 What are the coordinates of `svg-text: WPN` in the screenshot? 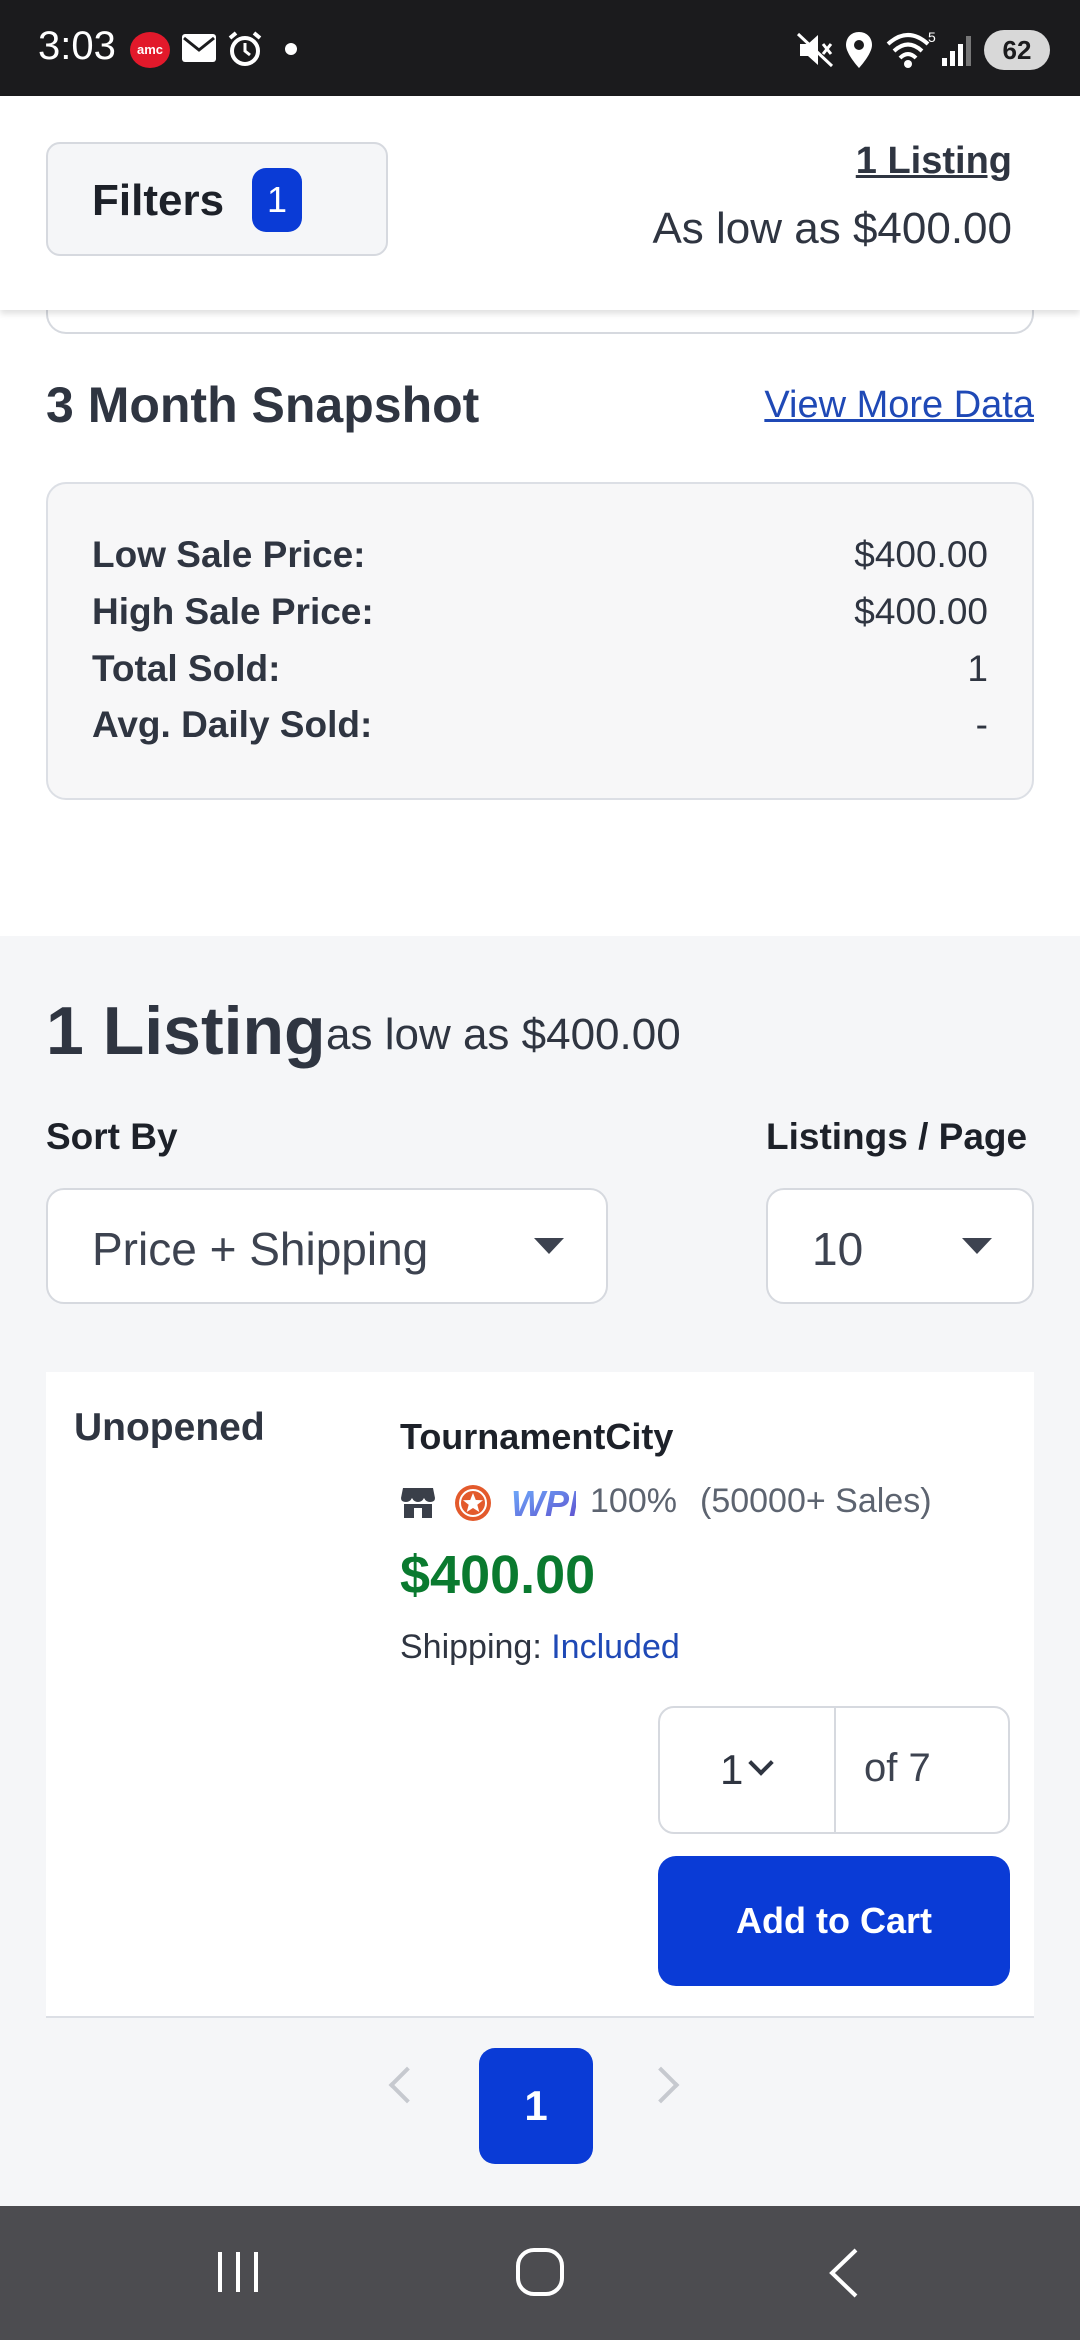 It's located at (543, 1503).